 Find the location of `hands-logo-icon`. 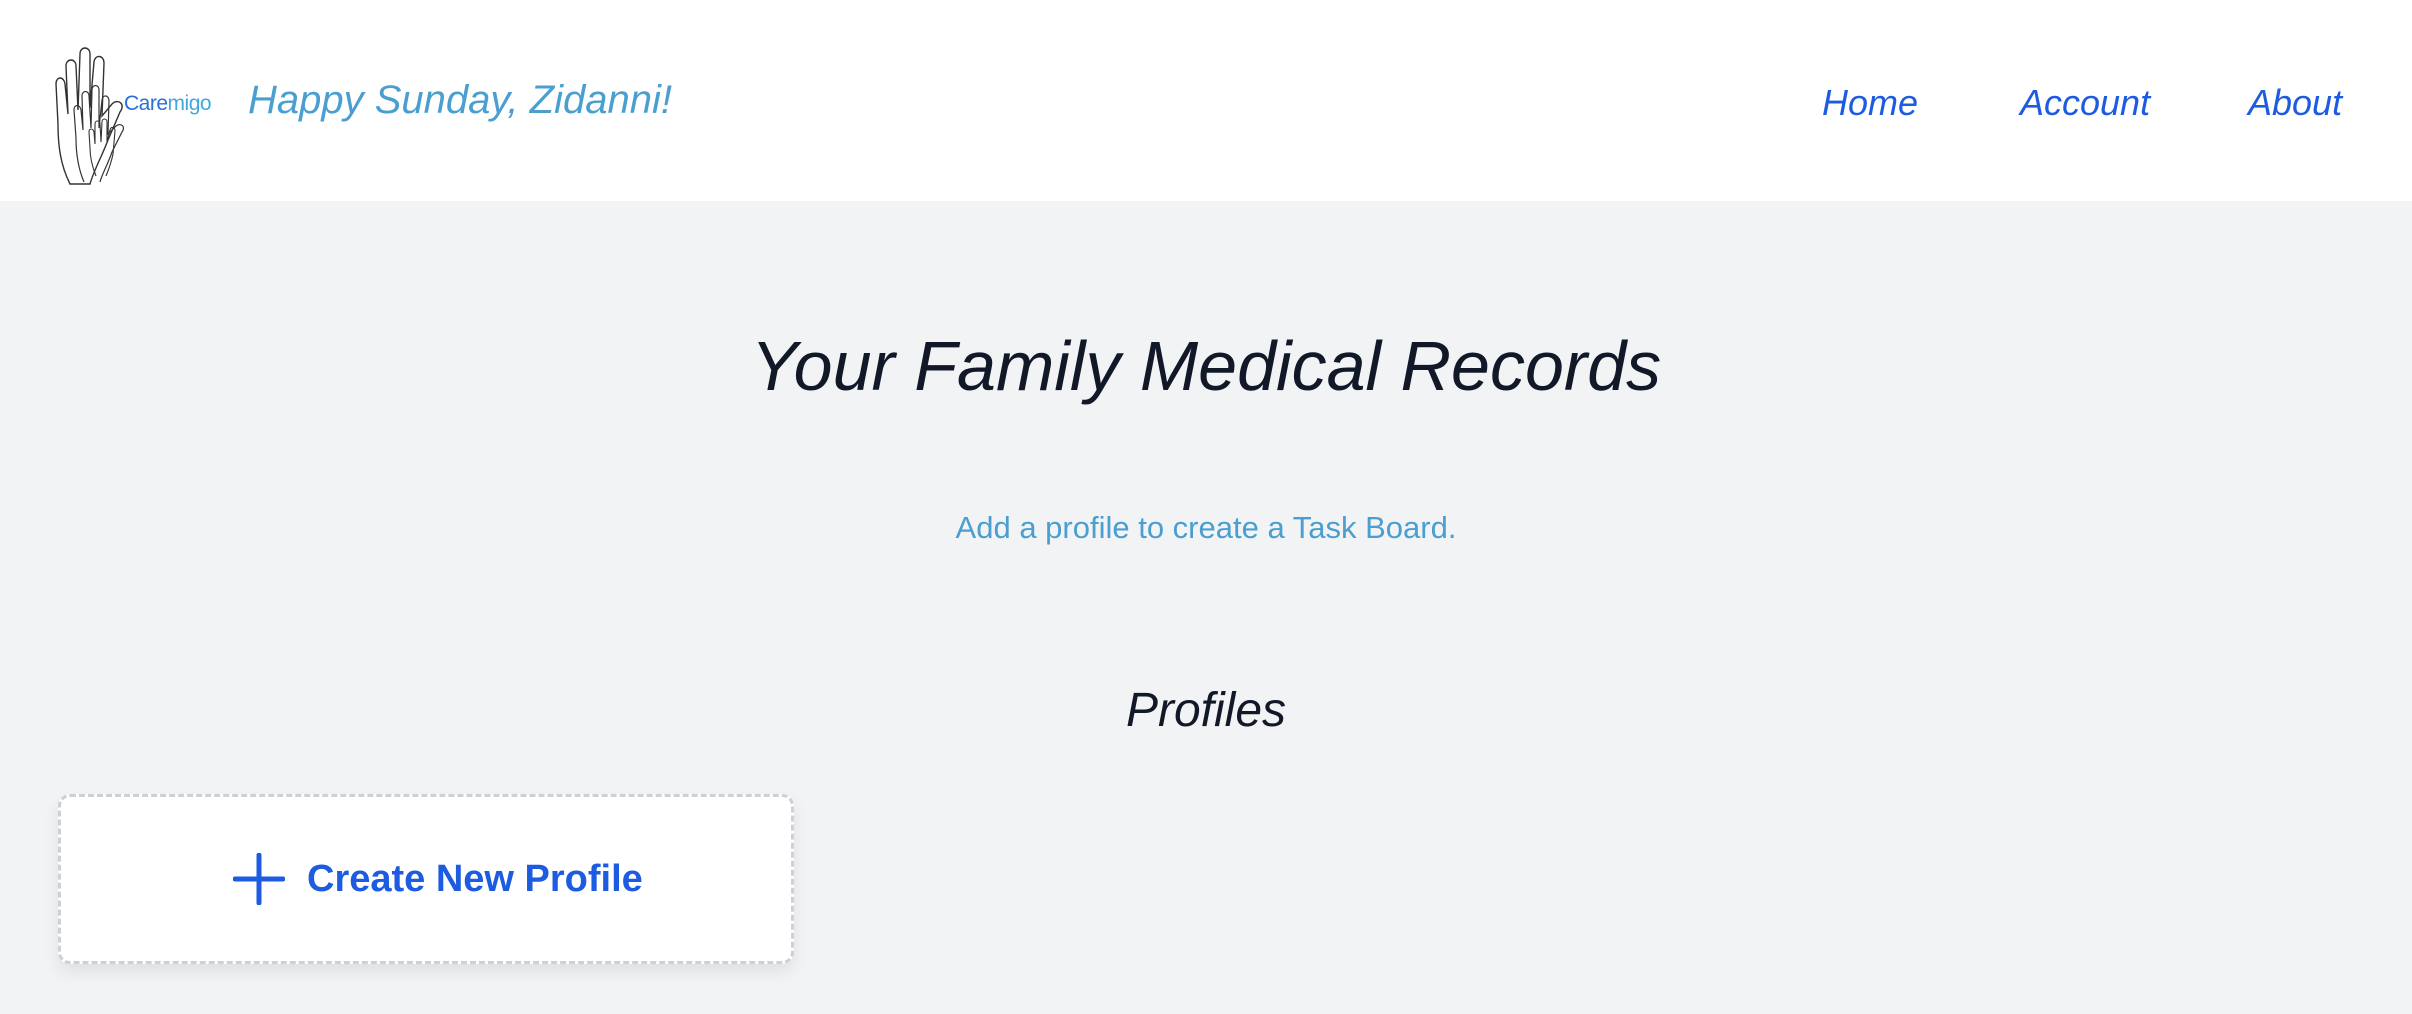

hands-logo-icon is located at coordinates (90, 116).